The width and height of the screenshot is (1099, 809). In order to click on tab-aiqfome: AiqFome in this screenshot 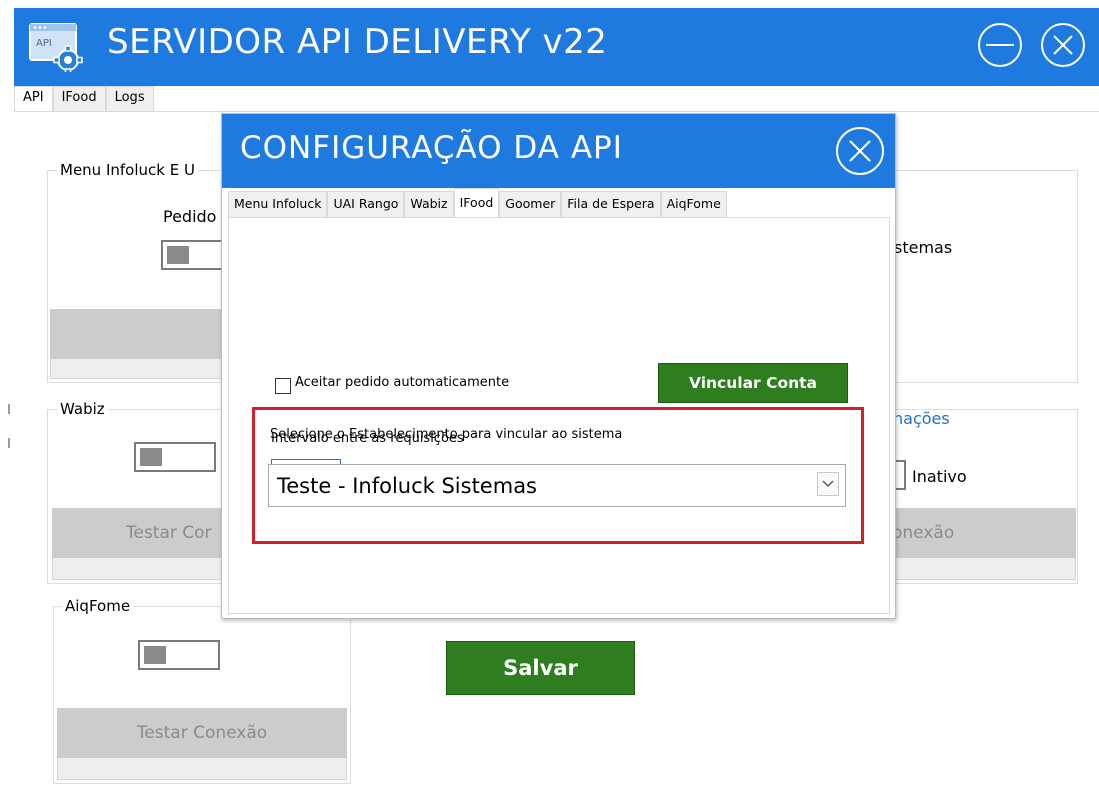, I will do `click(693, 204)`.